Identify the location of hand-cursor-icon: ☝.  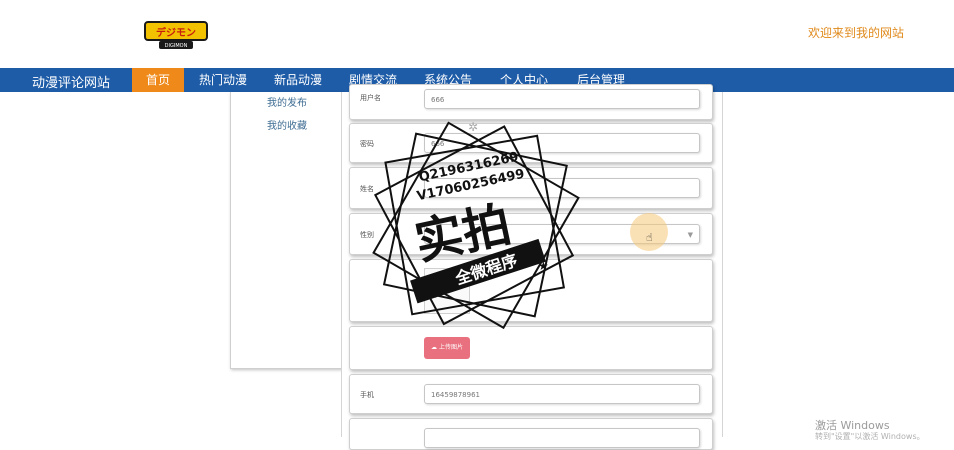
(649, 237).